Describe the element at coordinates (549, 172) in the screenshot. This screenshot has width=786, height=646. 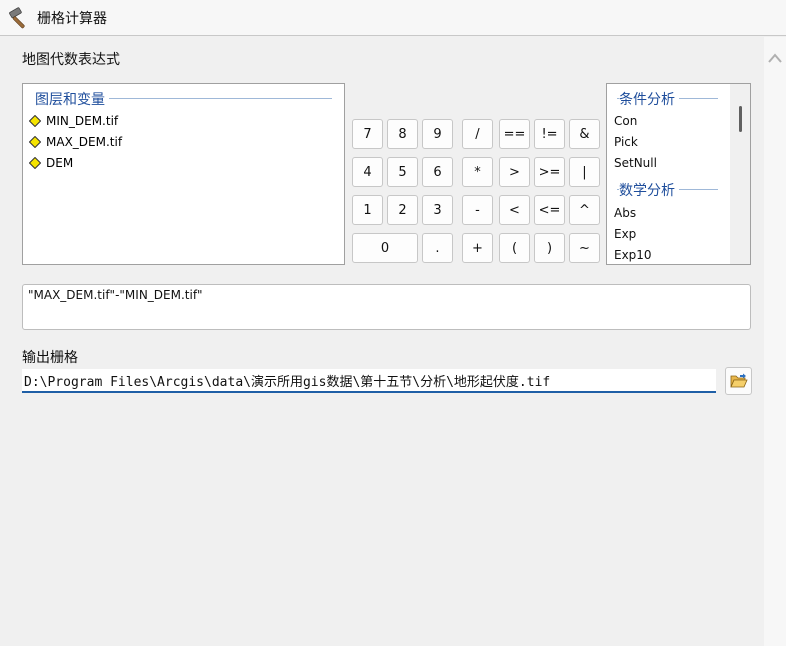
I see `key-greater-equal: >=` at that location.